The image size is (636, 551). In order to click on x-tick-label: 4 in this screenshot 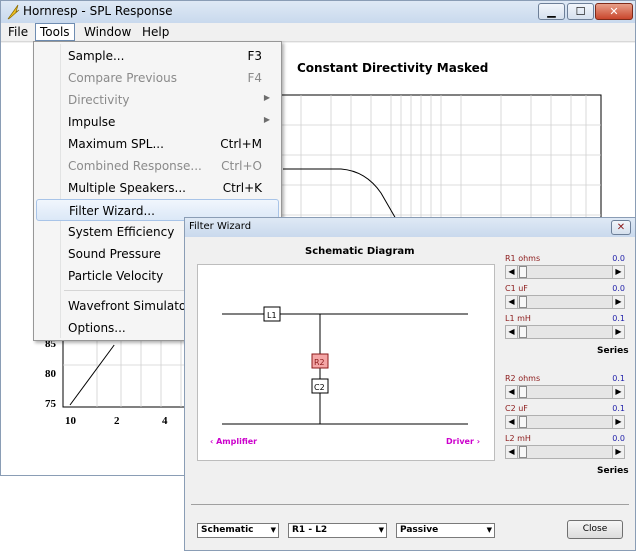, I will do `click(165, 421)`.